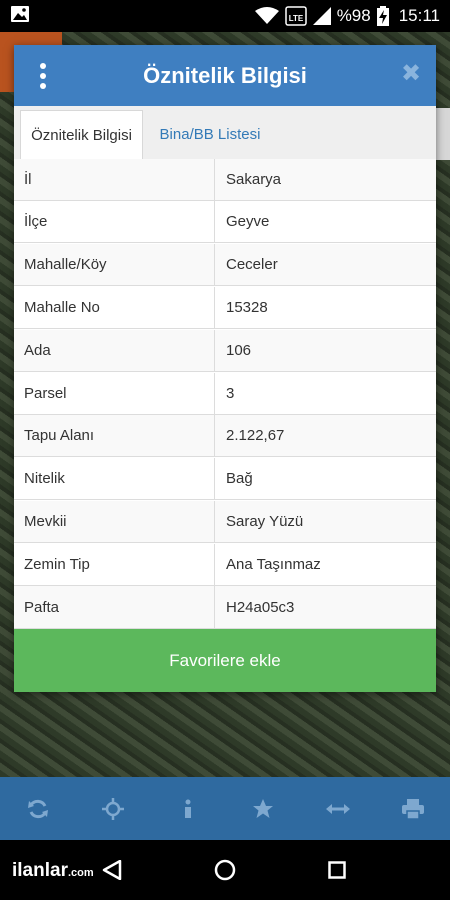 This screenshot has height=900, width=450. I want to click on row-value: Geyve, so click(248, 221).